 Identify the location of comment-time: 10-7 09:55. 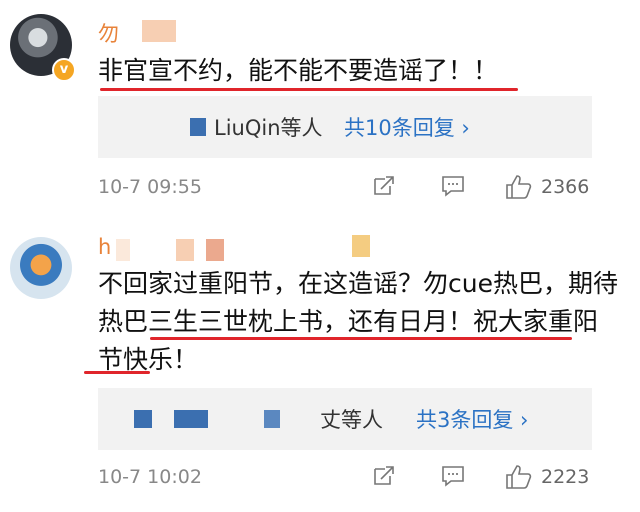
(150, 187).